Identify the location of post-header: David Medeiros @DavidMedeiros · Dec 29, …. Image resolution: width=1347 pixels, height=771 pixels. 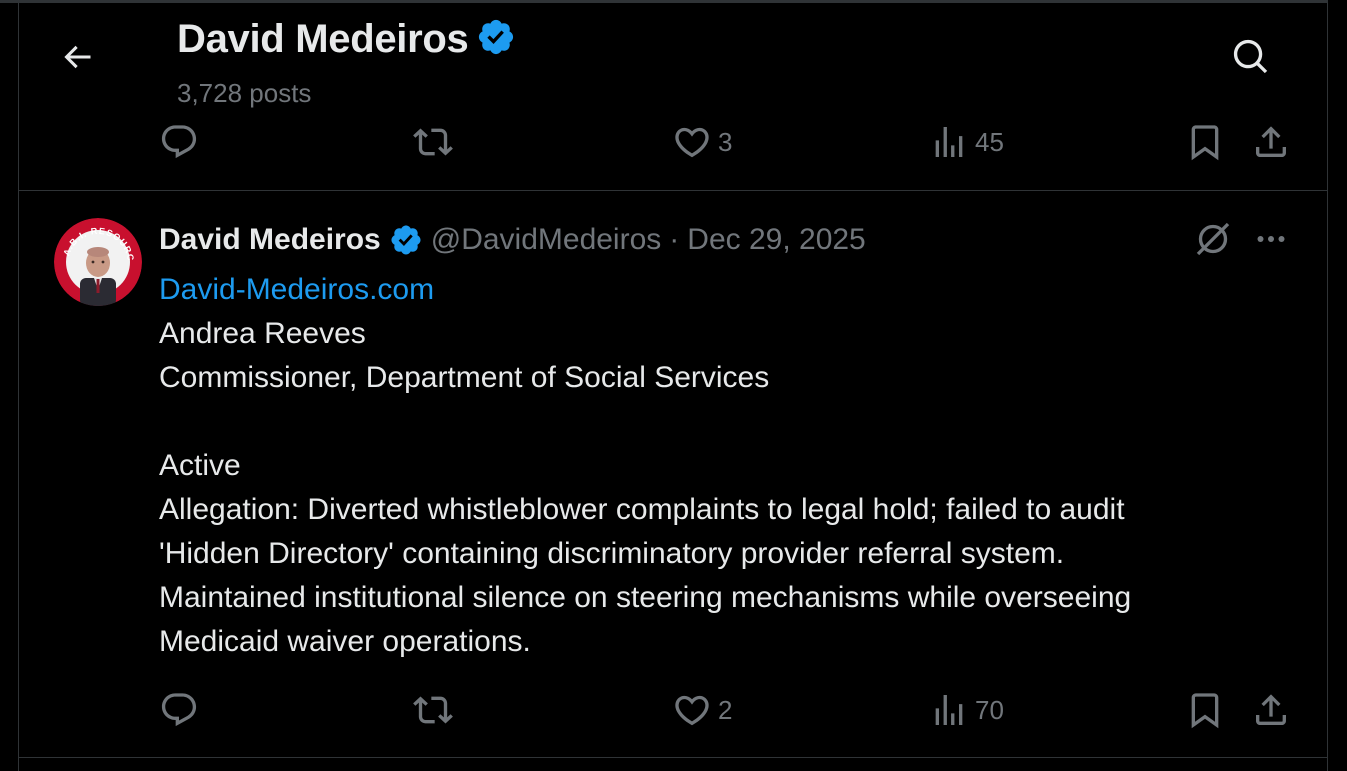
(512, 240).